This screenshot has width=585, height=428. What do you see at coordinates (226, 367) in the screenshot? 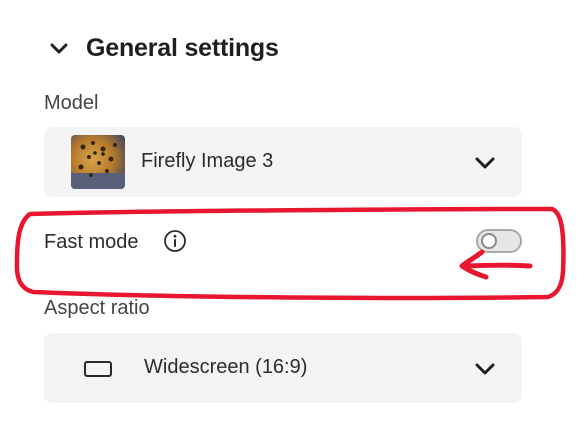
I see `aspect-ratio-value: Widescreen (16:9)` at bounding box center [226, 367].